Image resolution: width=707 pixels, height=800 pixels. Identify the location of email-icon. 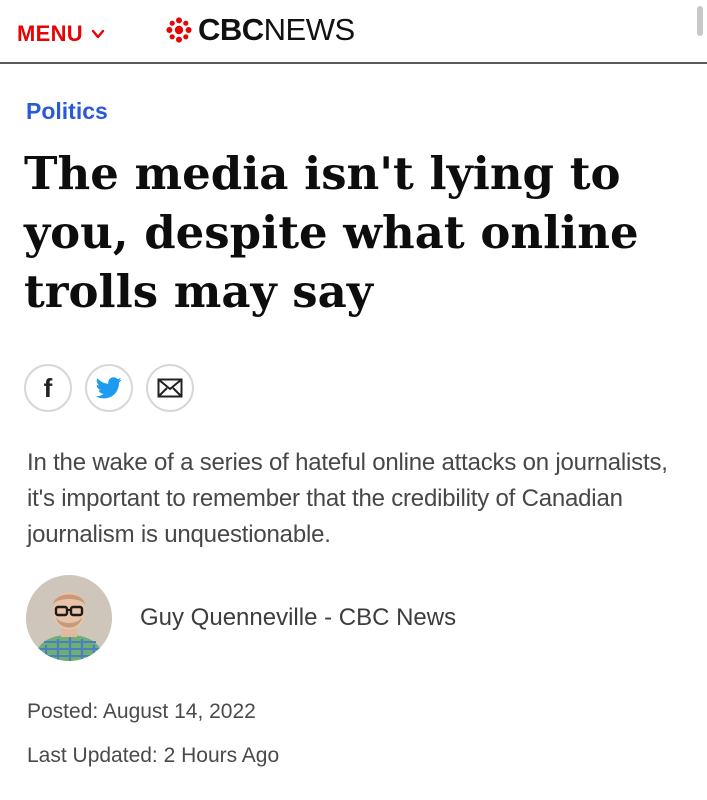
(170, 388).